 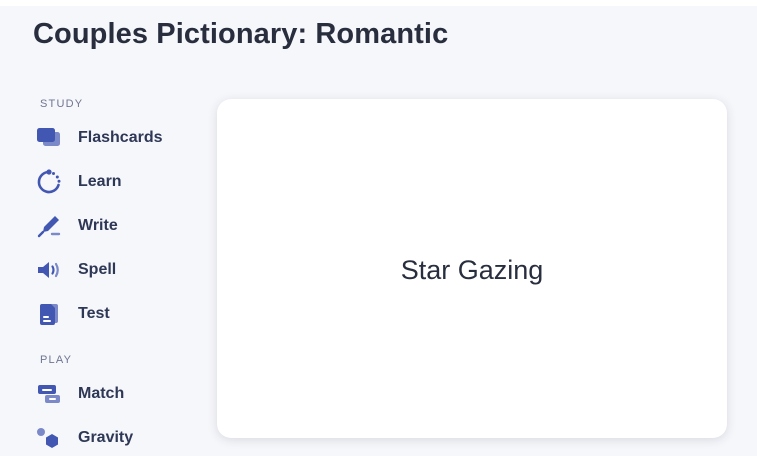 What do you see at coordinates (49, 394) in the screenshot?
I see `match-icon` at bounding box center [49, 394].